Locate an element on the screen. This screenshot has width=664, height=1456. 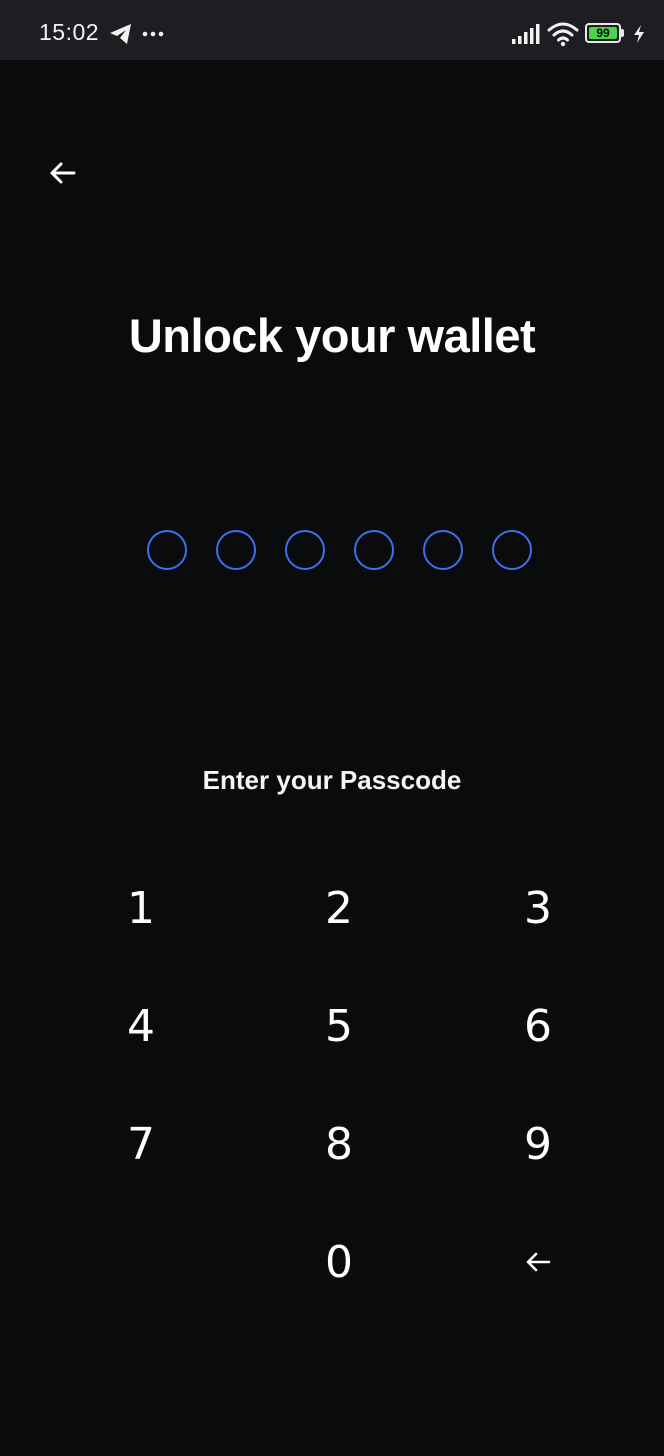
battery-icon: 99 is located at coordinates (605, 34).